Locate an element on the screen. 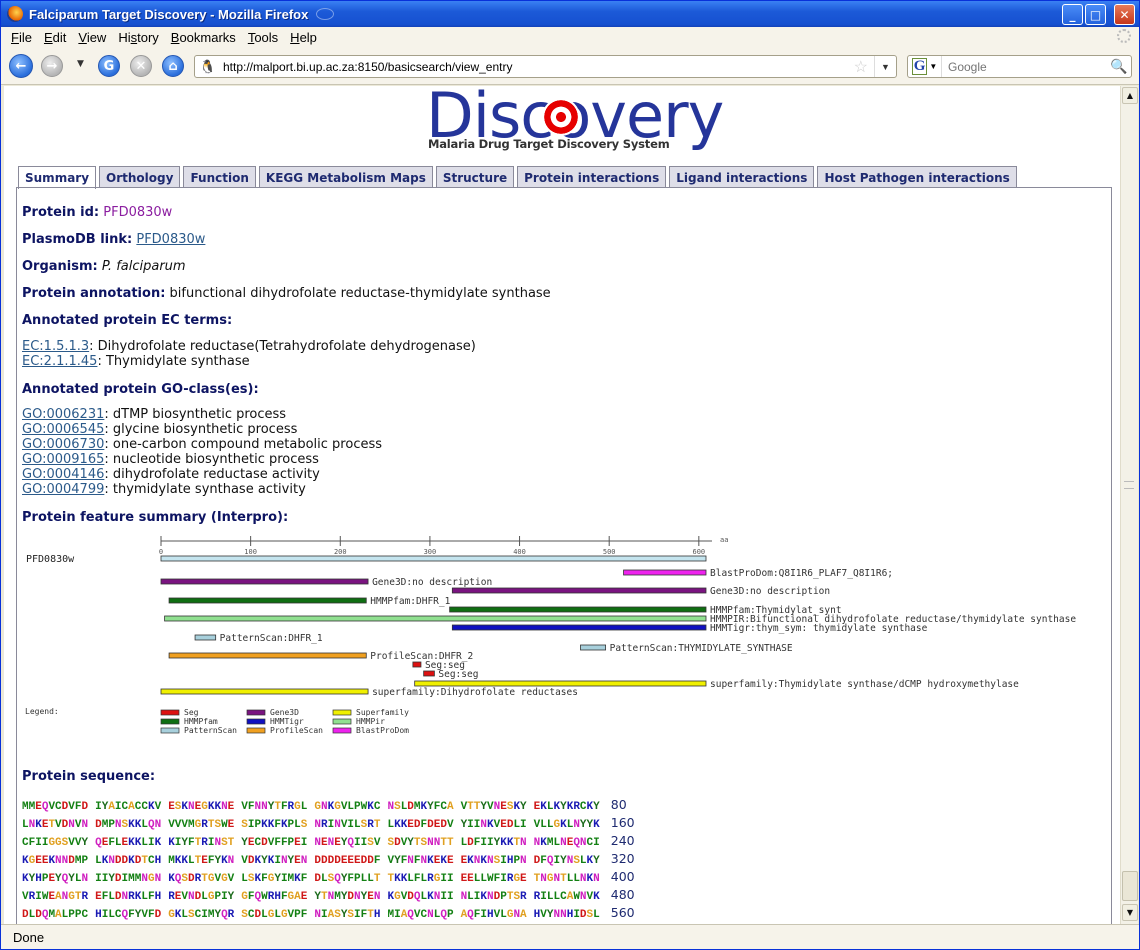 The height and width of the screenshot is (950, 1140). feature-bar-superfamily is located at coordinates (264, 691).